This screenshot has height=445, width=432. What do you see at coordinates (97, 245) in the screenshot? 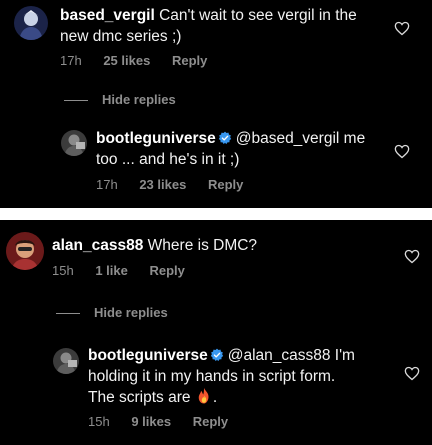
I see `username: alan_cass88` at bounding box center [97, 245].